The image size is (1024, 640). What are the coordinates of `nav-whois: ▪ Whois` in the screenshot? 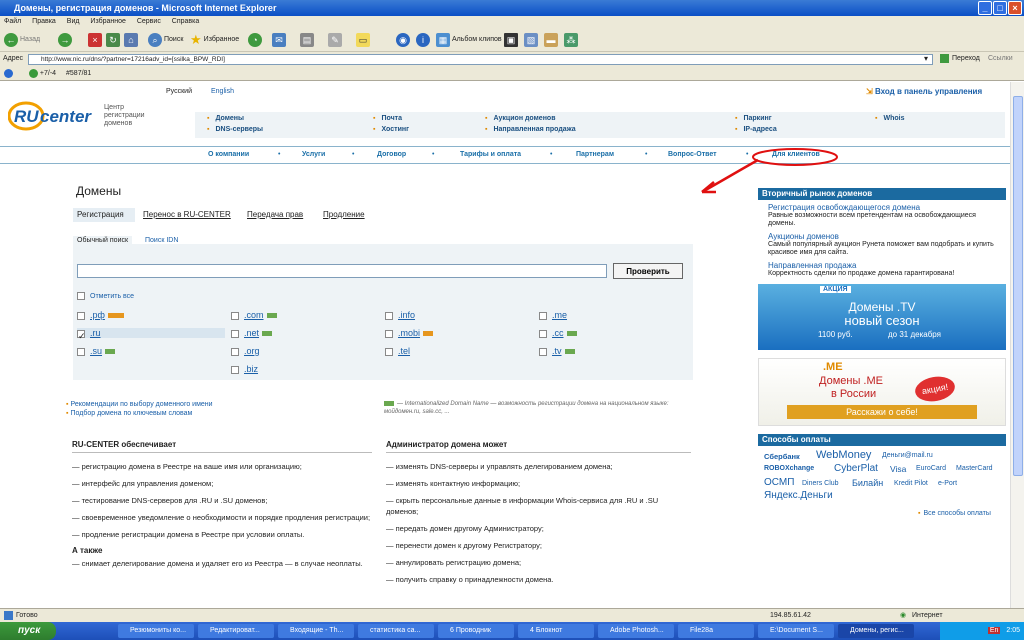 It's located at (889, 118).